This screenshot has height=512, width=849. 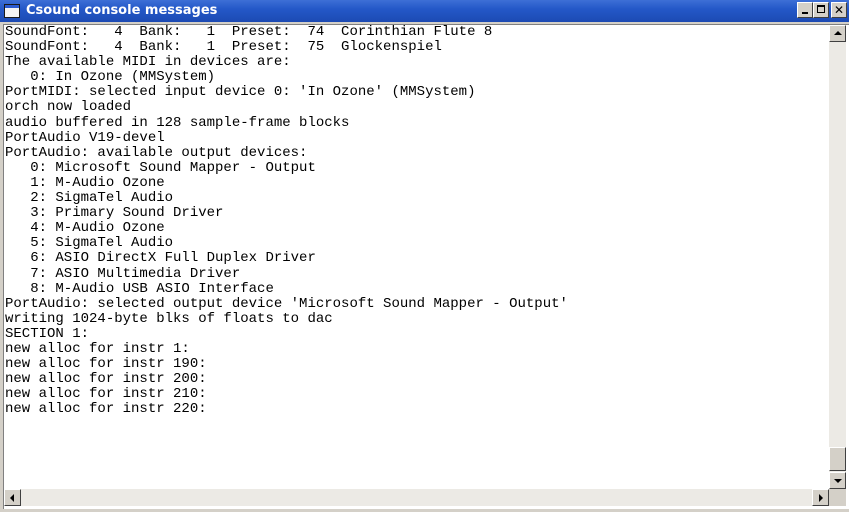 What do you see at coordinates (837, 257) in the screenshot?
I see `vertical-scrollbar` at bounding box center [837, 257].